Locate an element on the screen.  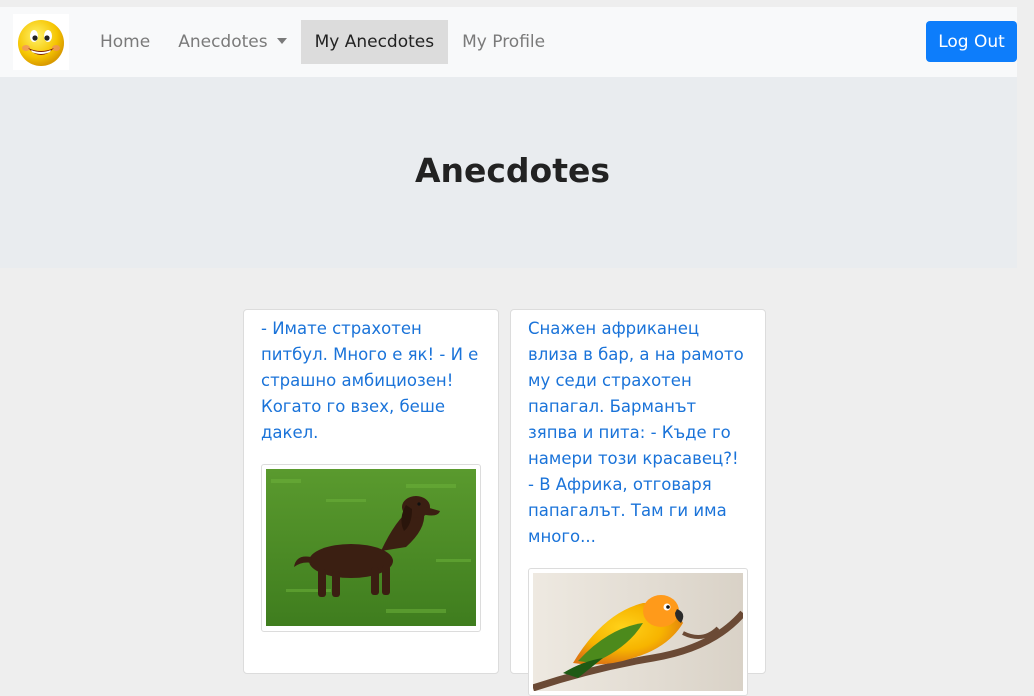
parrot-photo is located at coordinates (638, 632).